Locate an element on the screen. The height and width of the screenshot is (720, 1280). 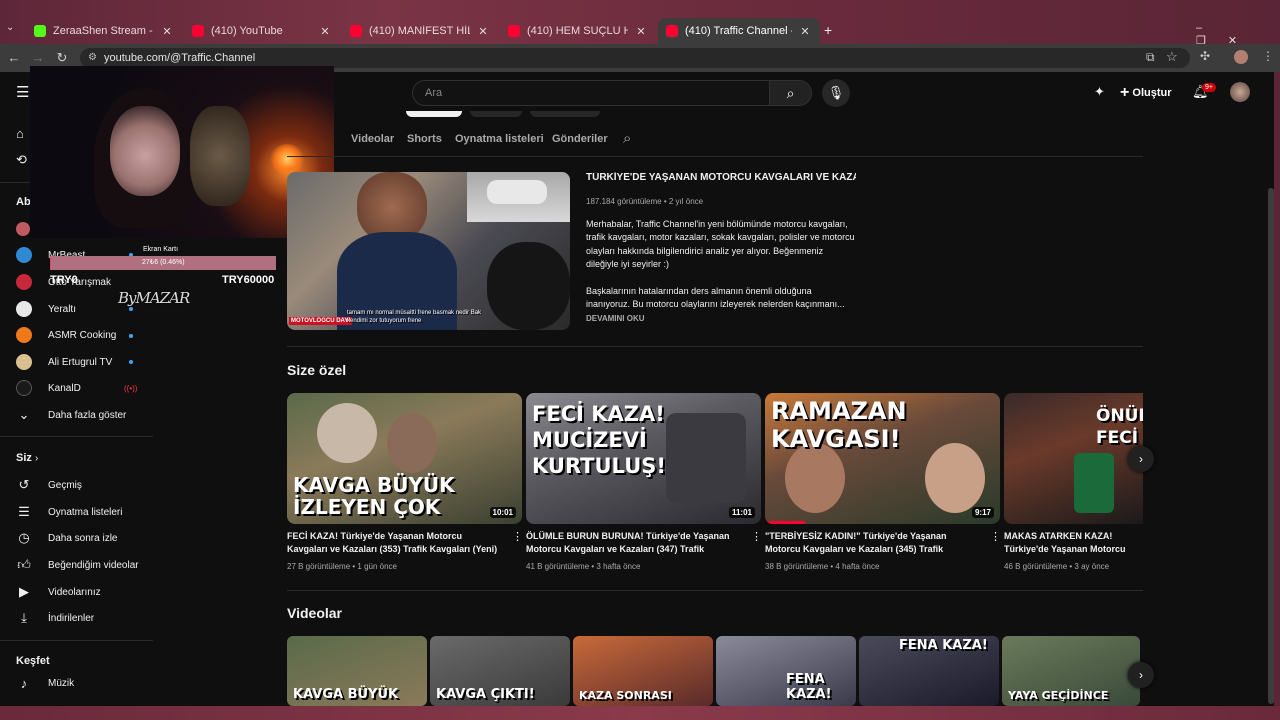
thumb-car is located at coordinates (517, 192).